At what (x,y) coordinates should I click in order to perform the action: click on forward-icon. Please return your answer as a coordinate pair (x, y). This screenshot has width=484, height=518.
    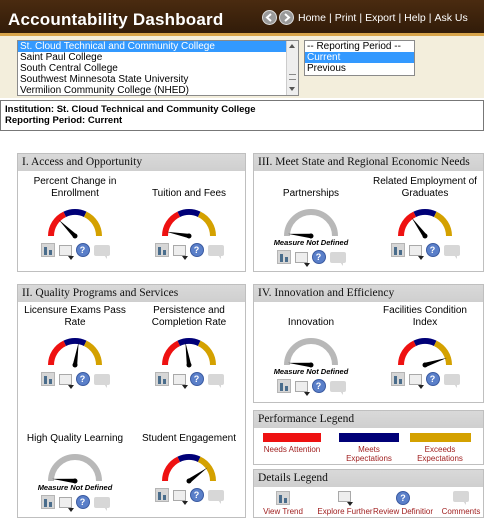
    Looking at the image, I should click on (286, 17).